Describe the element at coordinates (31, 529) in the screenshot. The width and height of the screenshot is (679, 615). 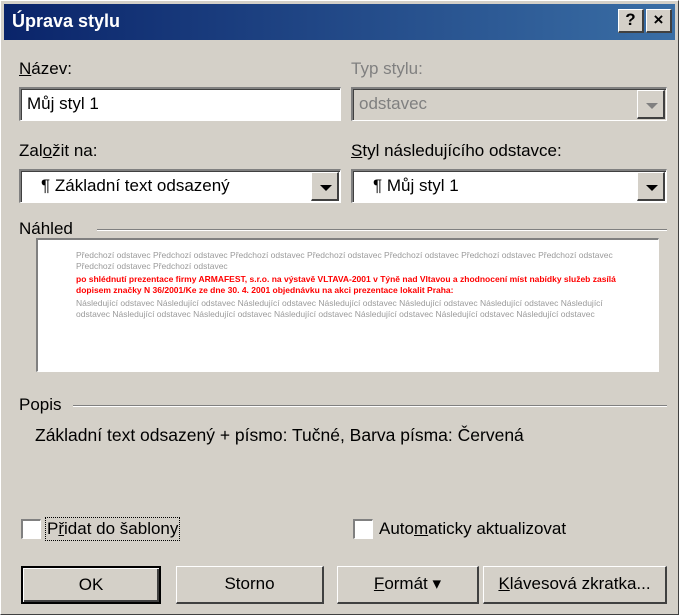
I see `add-to-template-checkbox` at that location.